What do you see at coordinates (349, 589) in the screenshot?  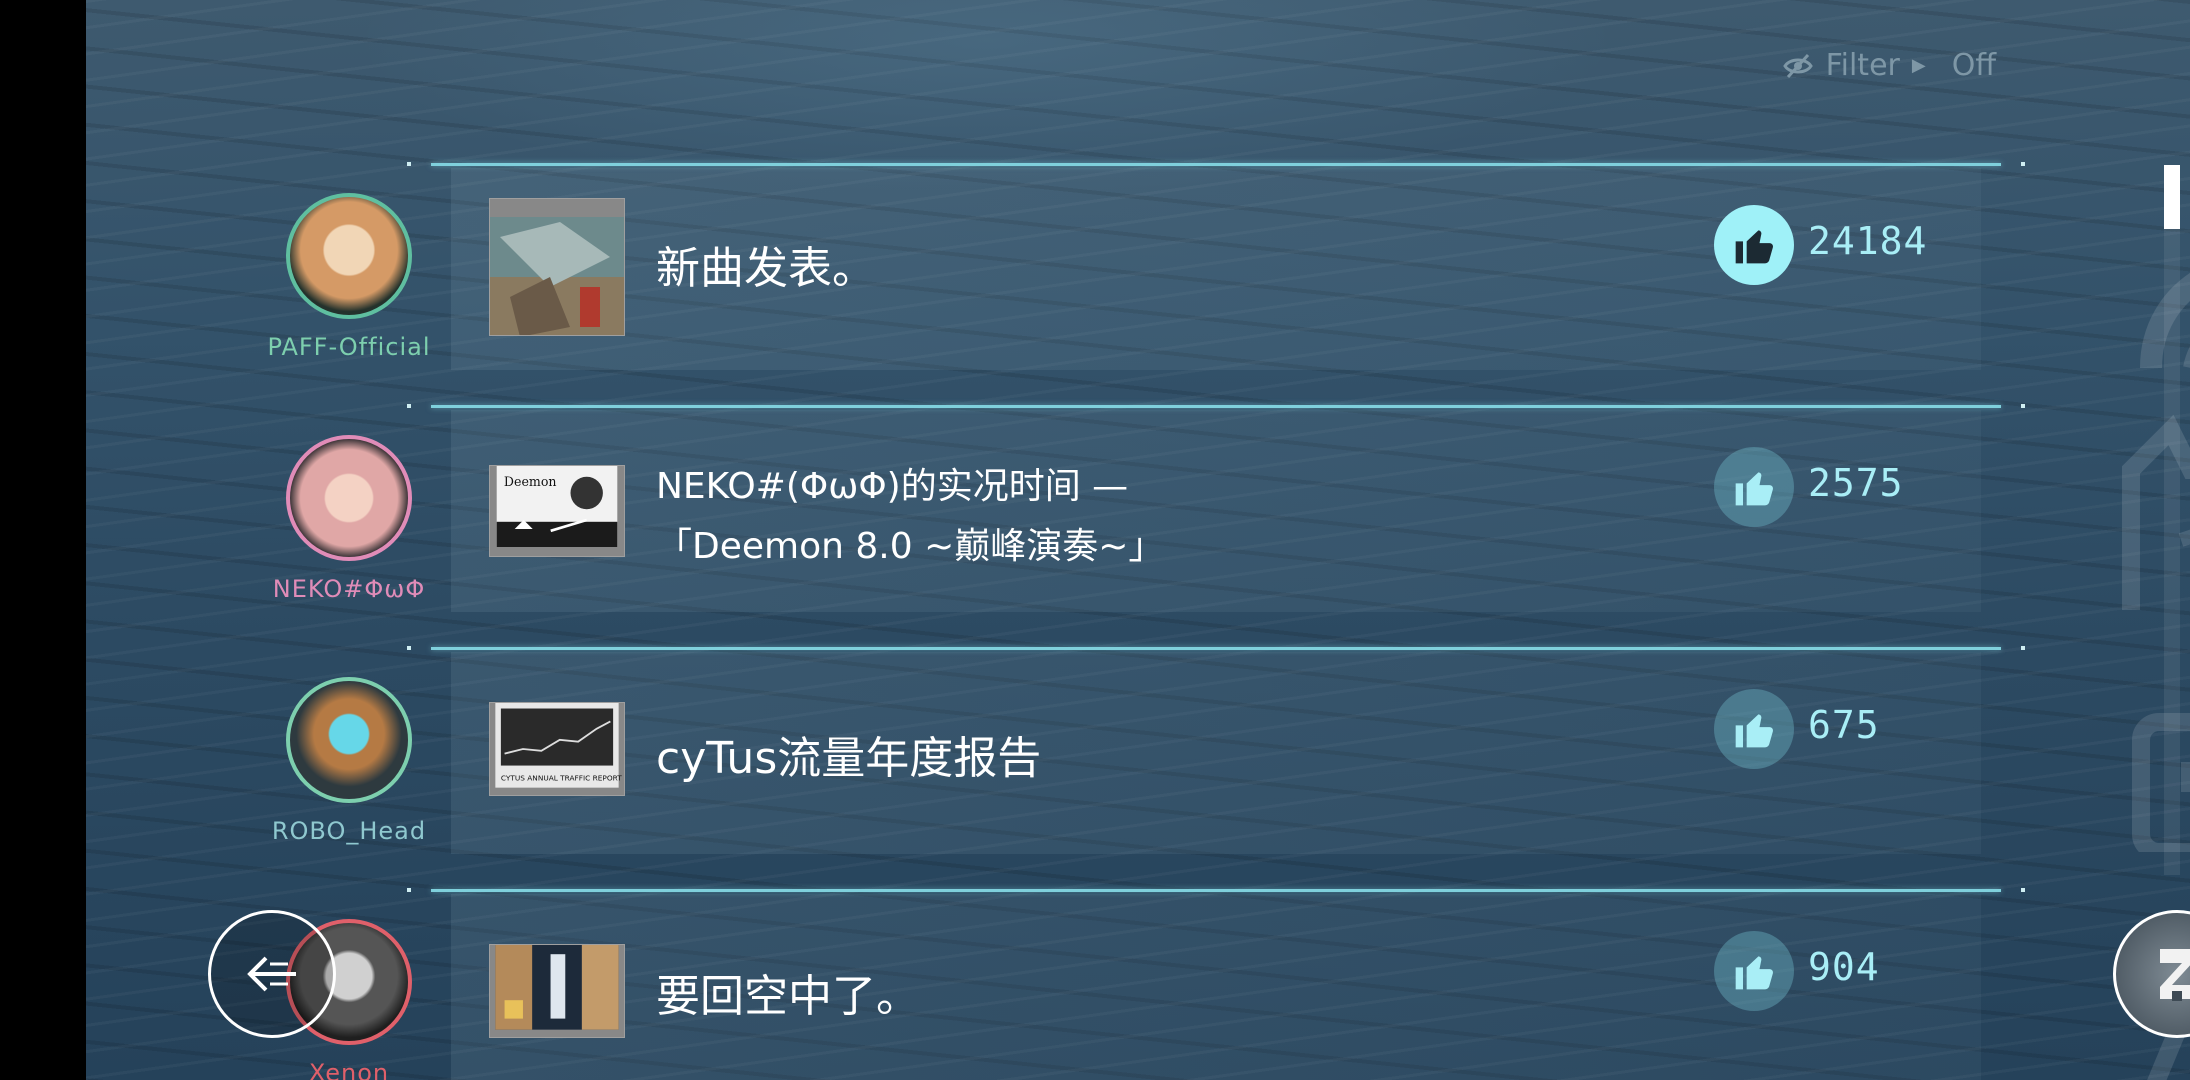 I see `author-name: NEKO#ΦωΦ` at bounding box center [349, 589].